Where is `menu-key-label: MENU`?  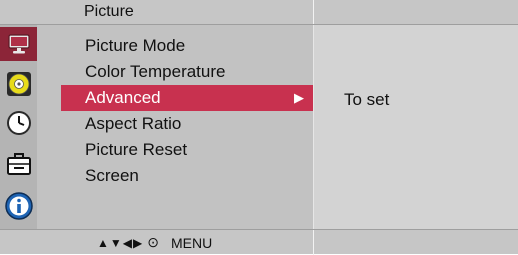
menu-key-label: MENU is located at coordinates (191, 242).